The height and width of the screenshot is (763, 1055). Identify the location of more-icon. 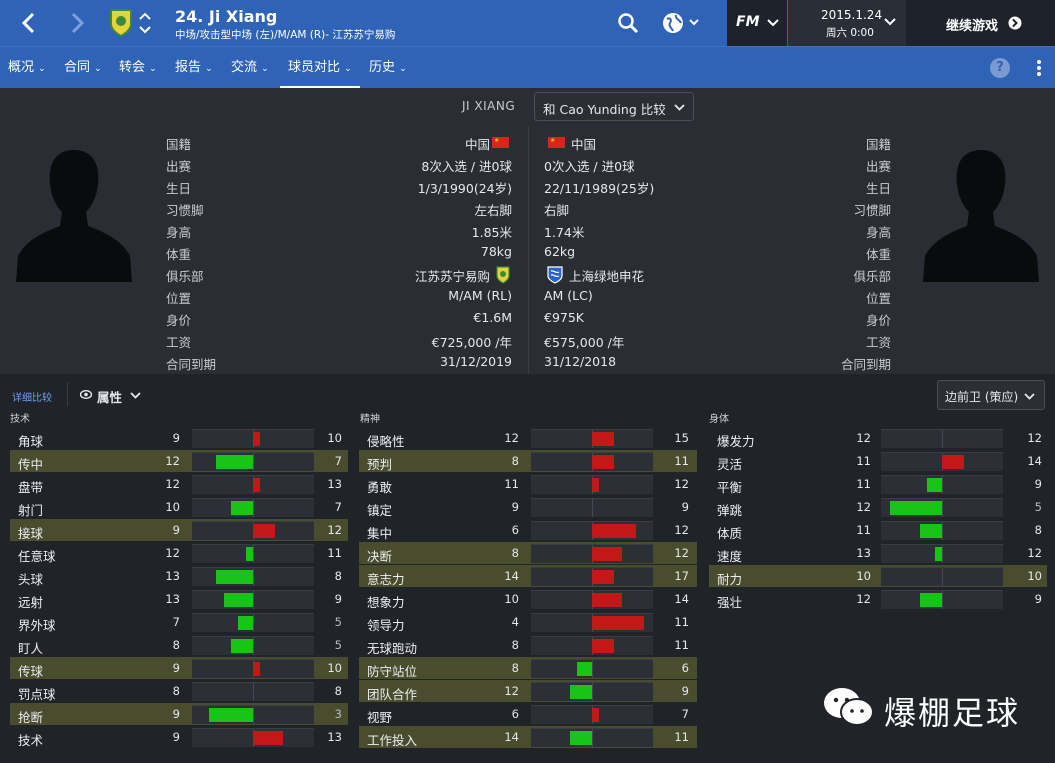
(1039, 68).